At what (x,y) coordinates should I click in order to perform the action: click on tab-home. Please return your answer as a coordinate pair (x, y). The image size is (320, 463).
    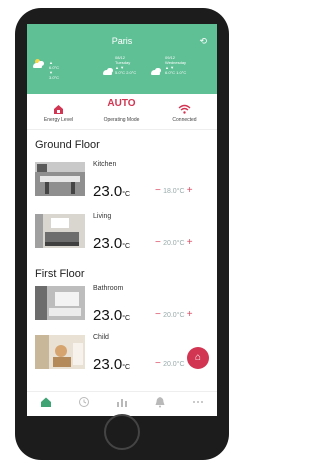
    Looking at the image, I should click on (46, 405).